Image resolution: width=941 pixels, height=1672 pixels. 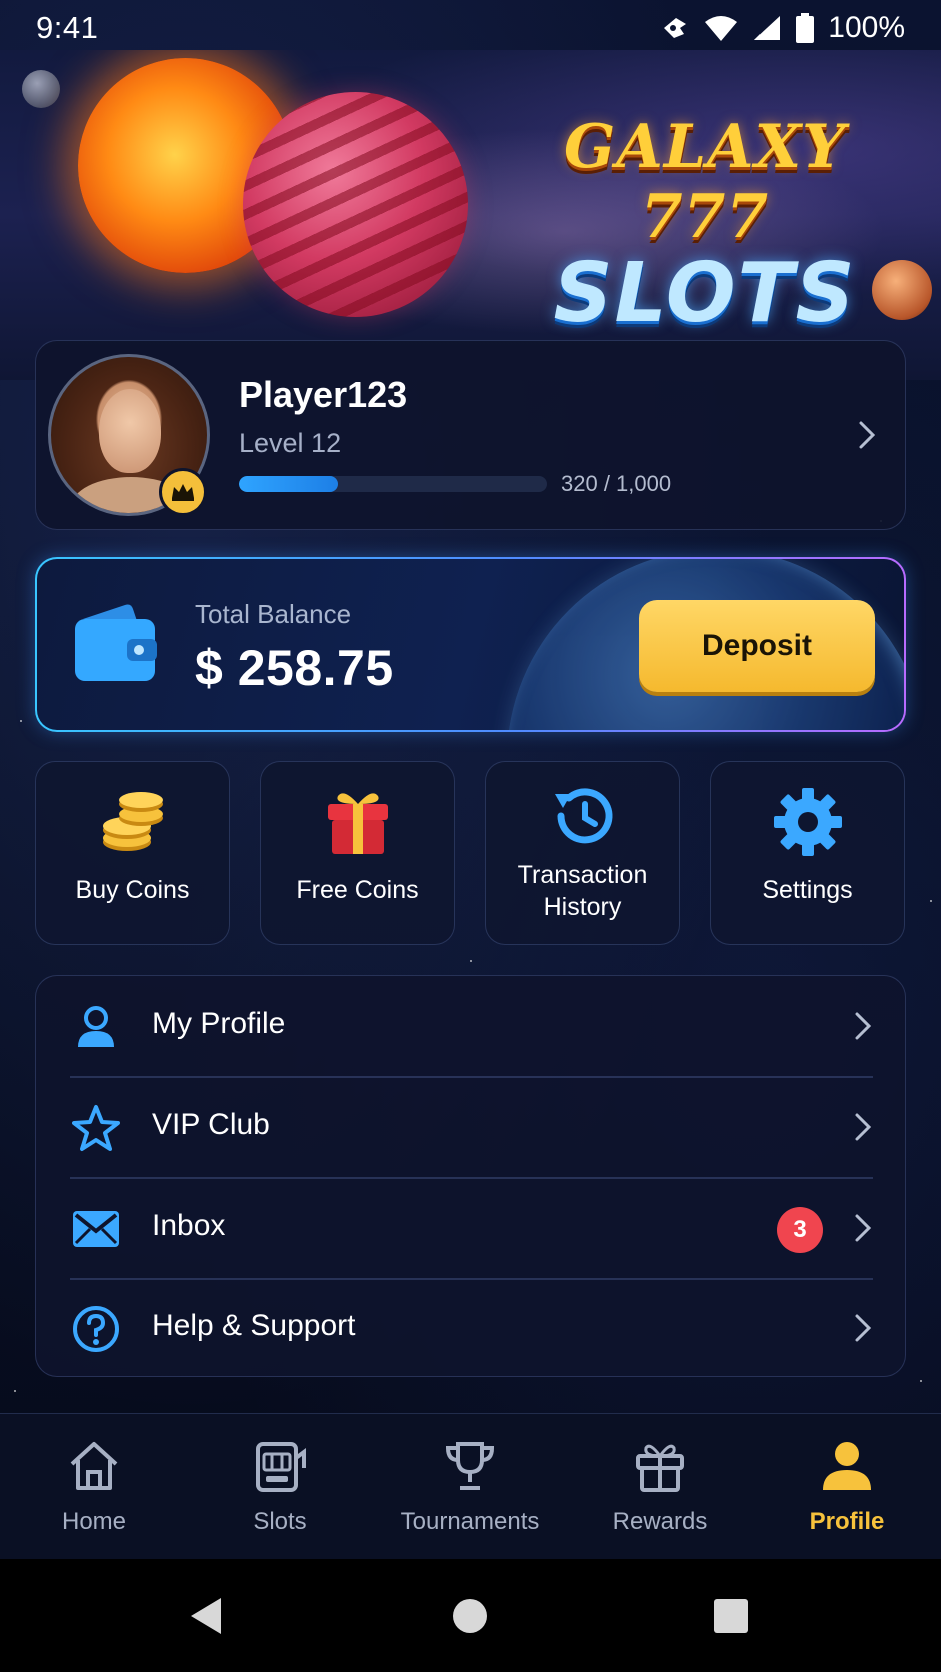 I want to click on status-bar: 9:41 100%, so click(x=470, y=28).